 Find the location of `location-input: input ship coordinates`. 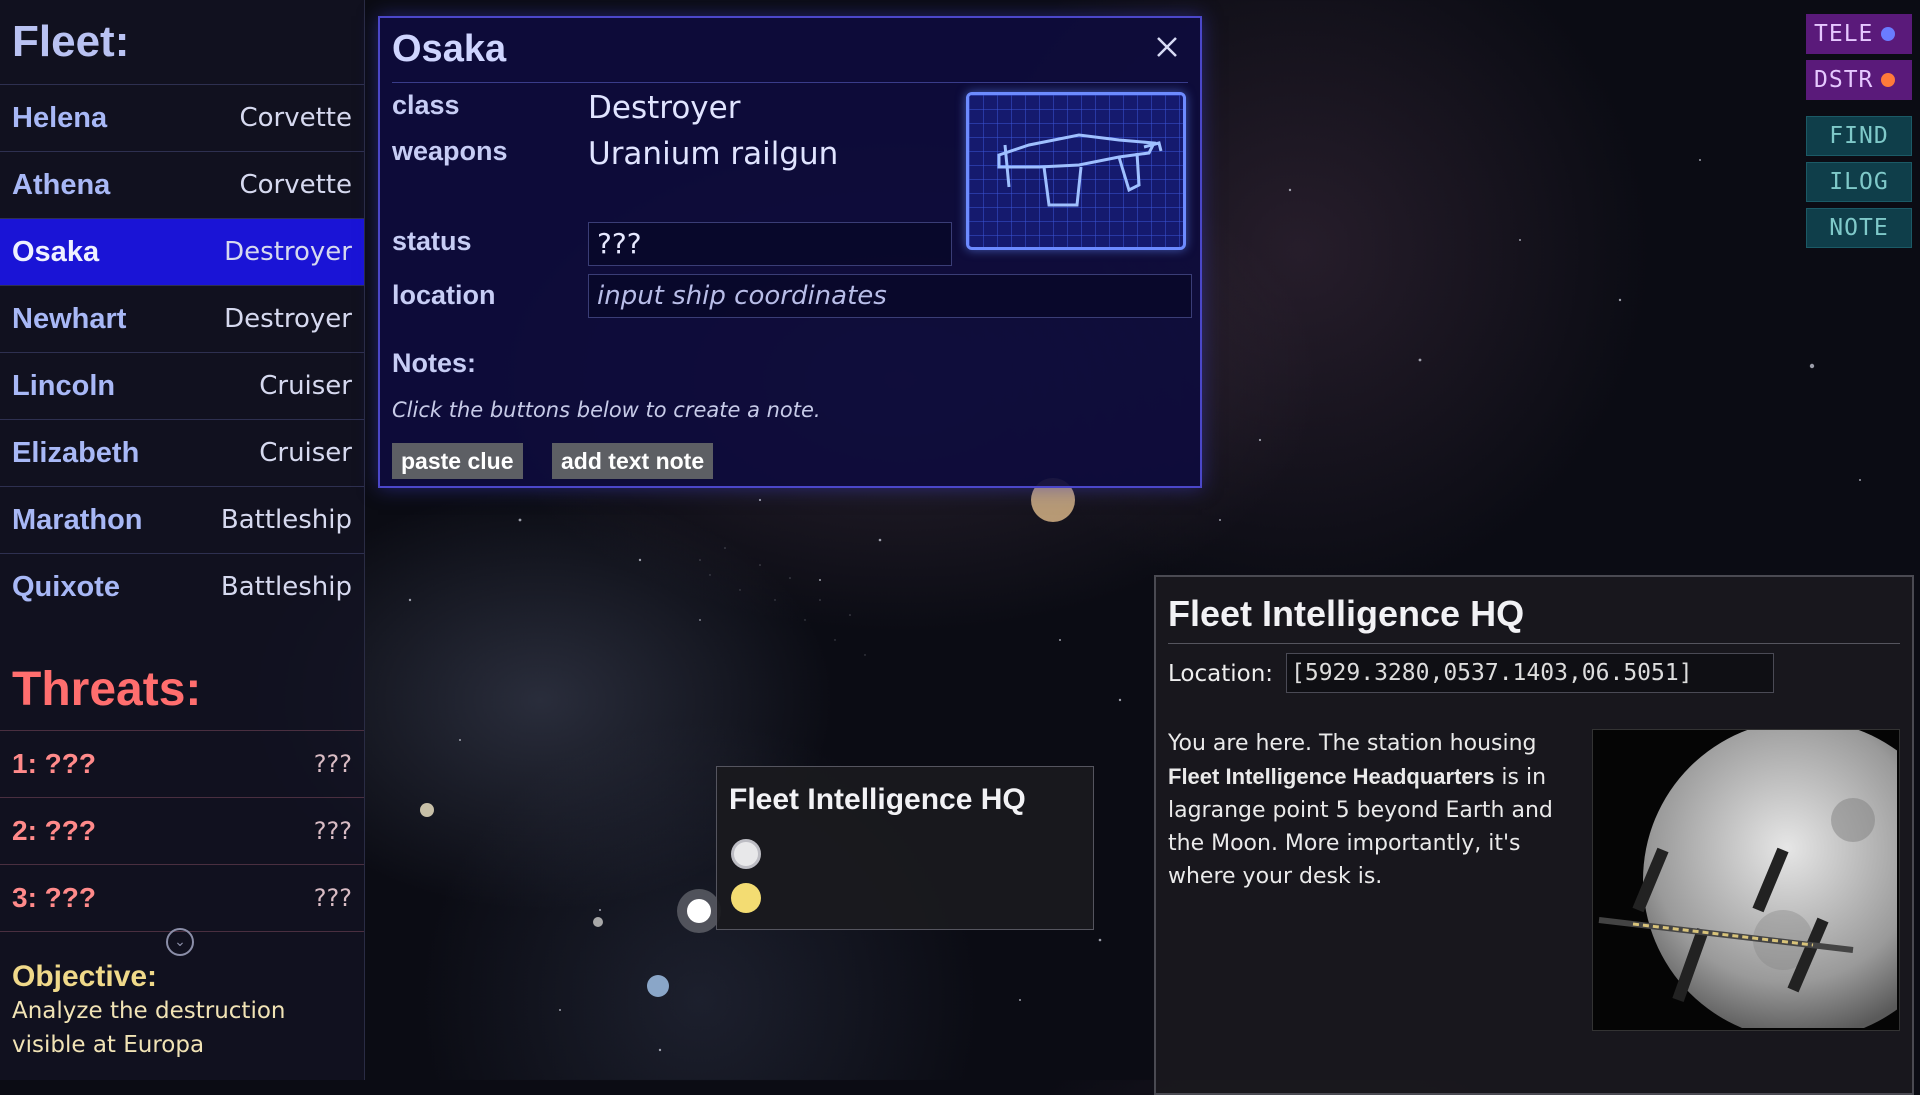

location-input: input ship coordinates is located at coordinates (890, 296).